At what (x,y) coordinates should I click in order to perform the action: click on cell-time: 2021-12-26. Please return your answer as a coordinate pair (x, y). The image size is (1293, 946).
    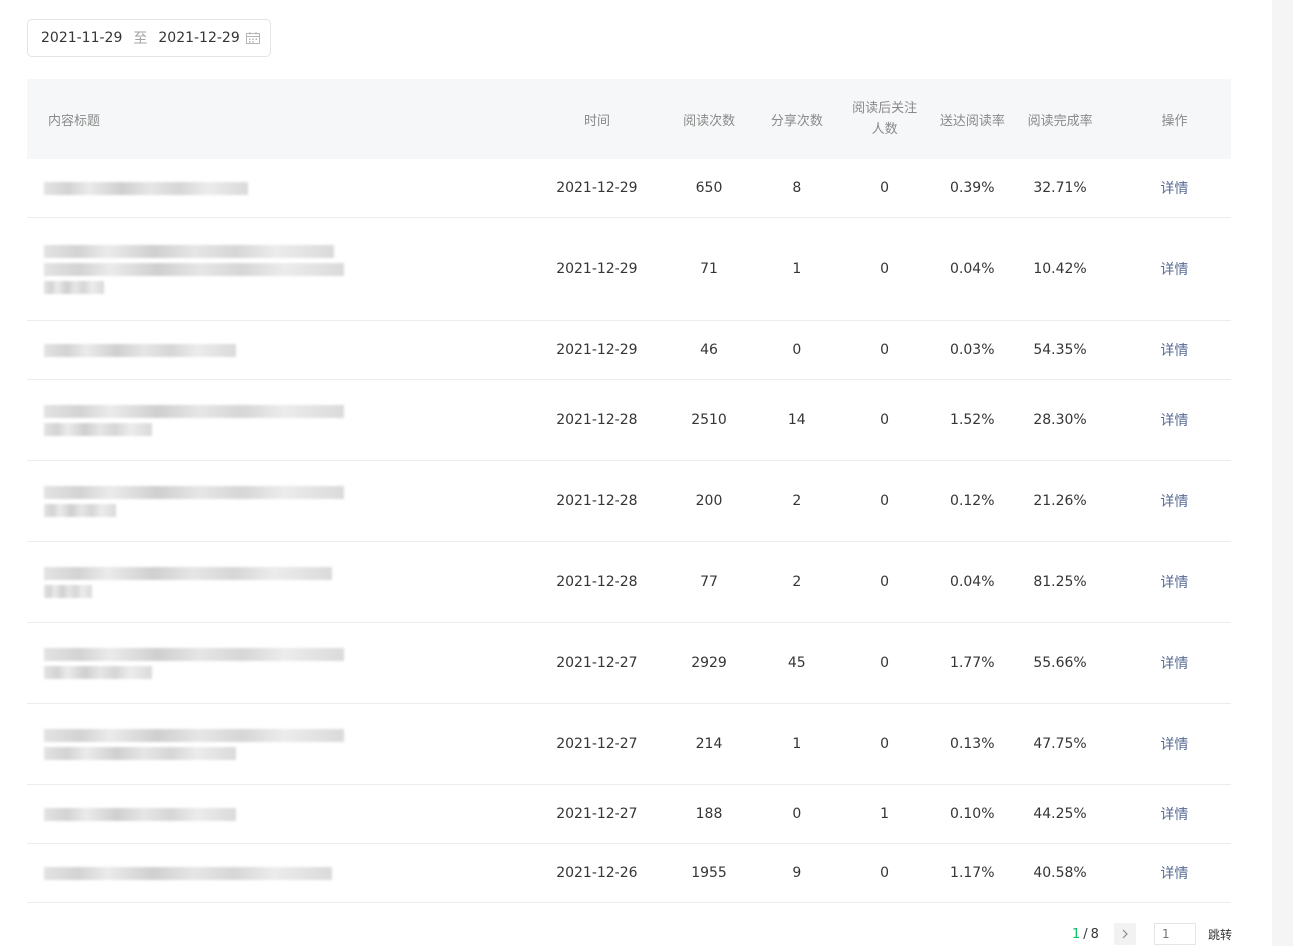
    Looking at the image, I should click on (597, 873).